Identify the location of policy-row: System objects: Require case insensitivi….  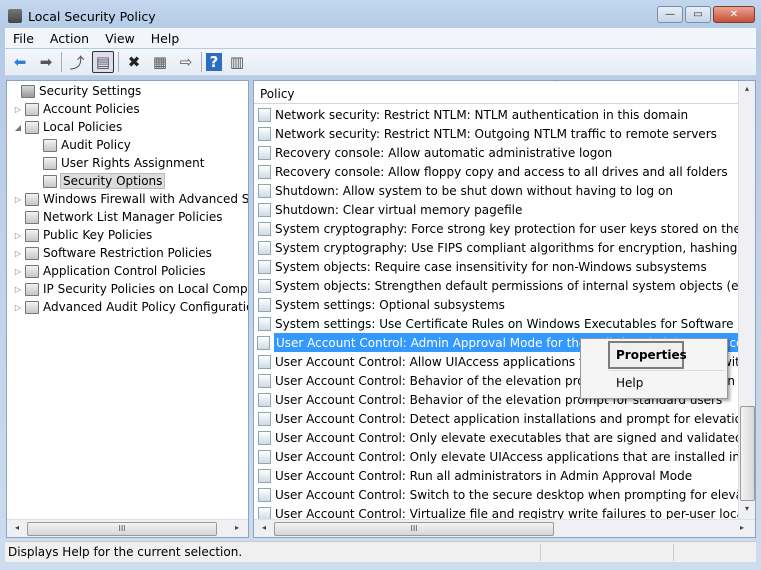
(498, 266).